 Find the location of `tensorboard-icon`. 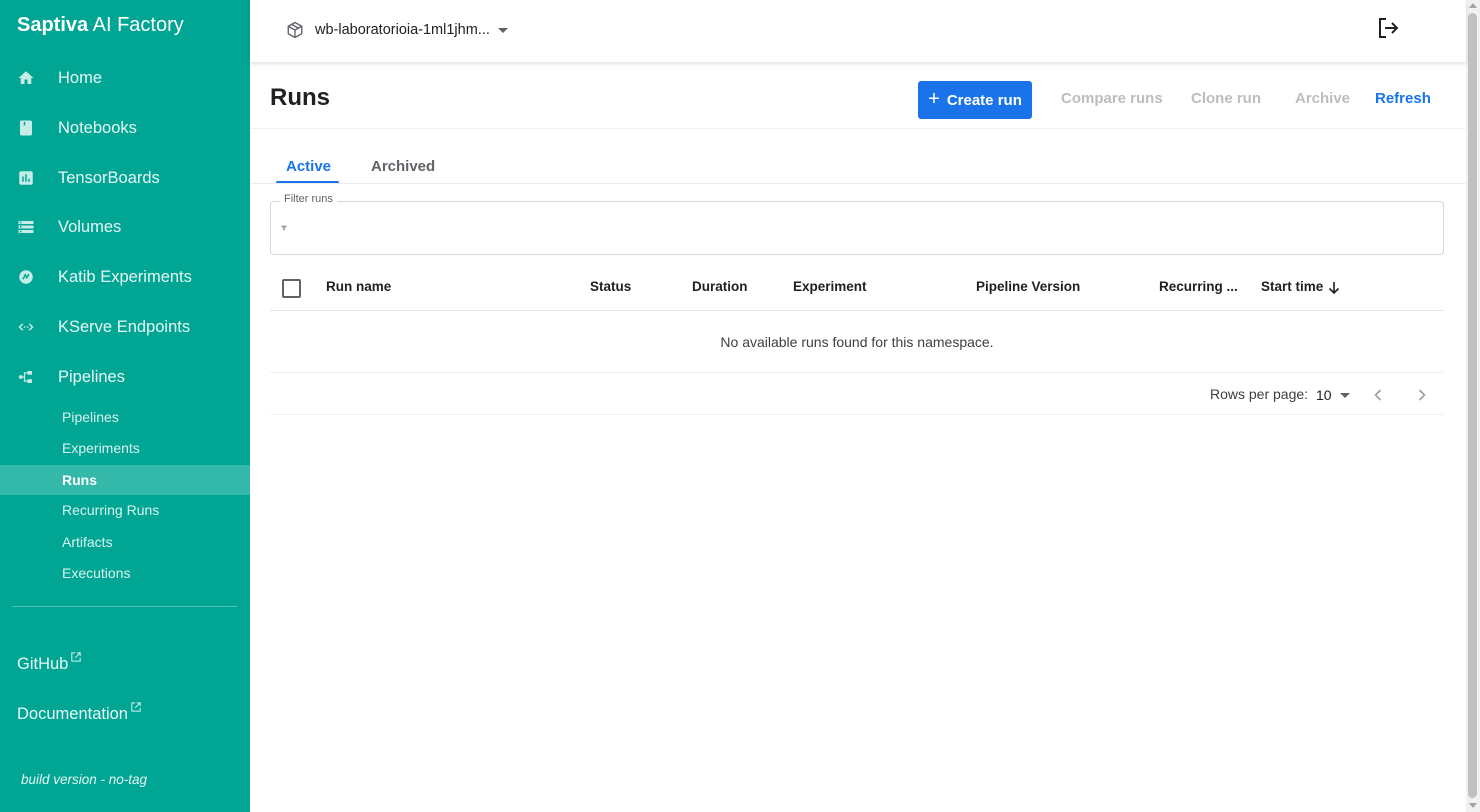

tensorboard-icon is located at coordinates (26, 178).